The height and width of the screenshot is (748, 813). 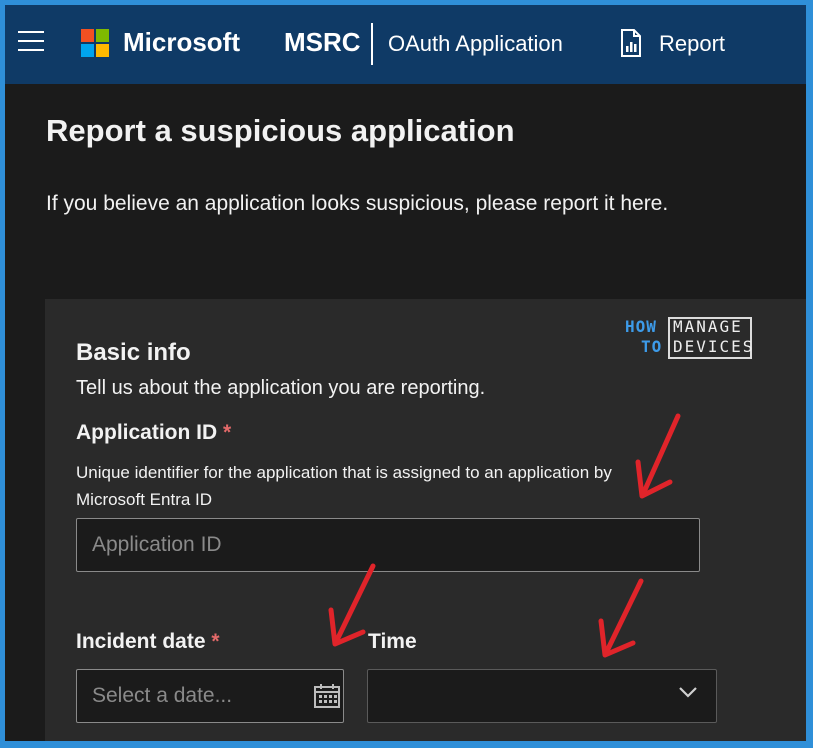 I want to click on top-header: Microsoft MSRC OAuth Application Report, so click(x=405, y=44).